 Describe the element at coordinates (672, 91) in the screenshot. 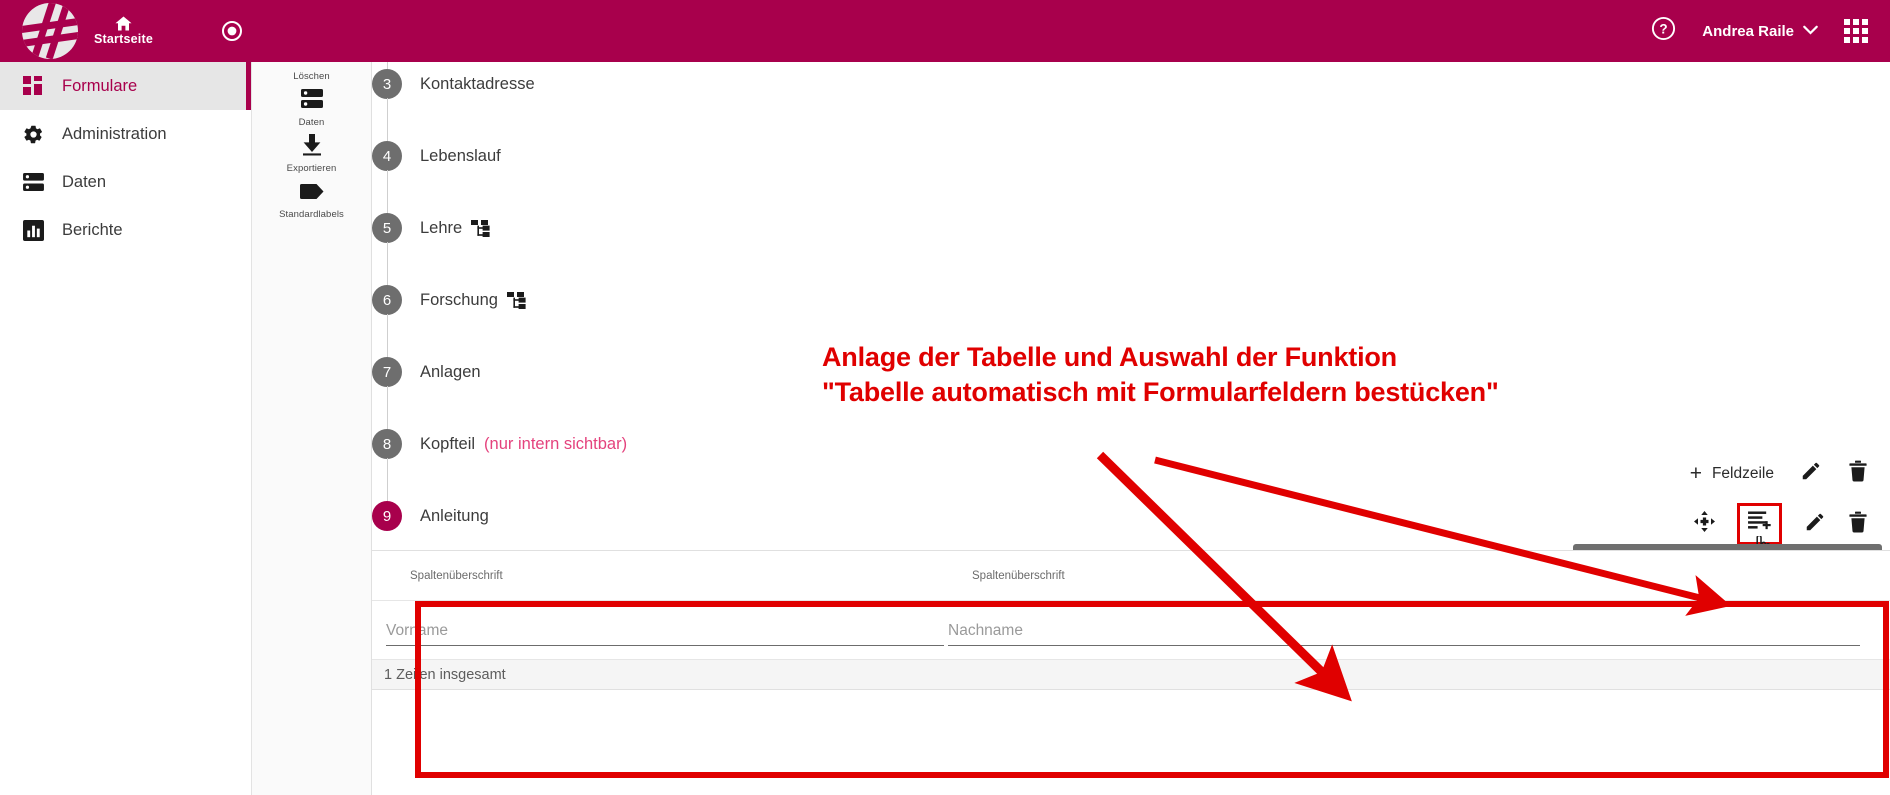

I see `stepper-item-kontaktadresse: 3 Kontaktadresse` at that location.